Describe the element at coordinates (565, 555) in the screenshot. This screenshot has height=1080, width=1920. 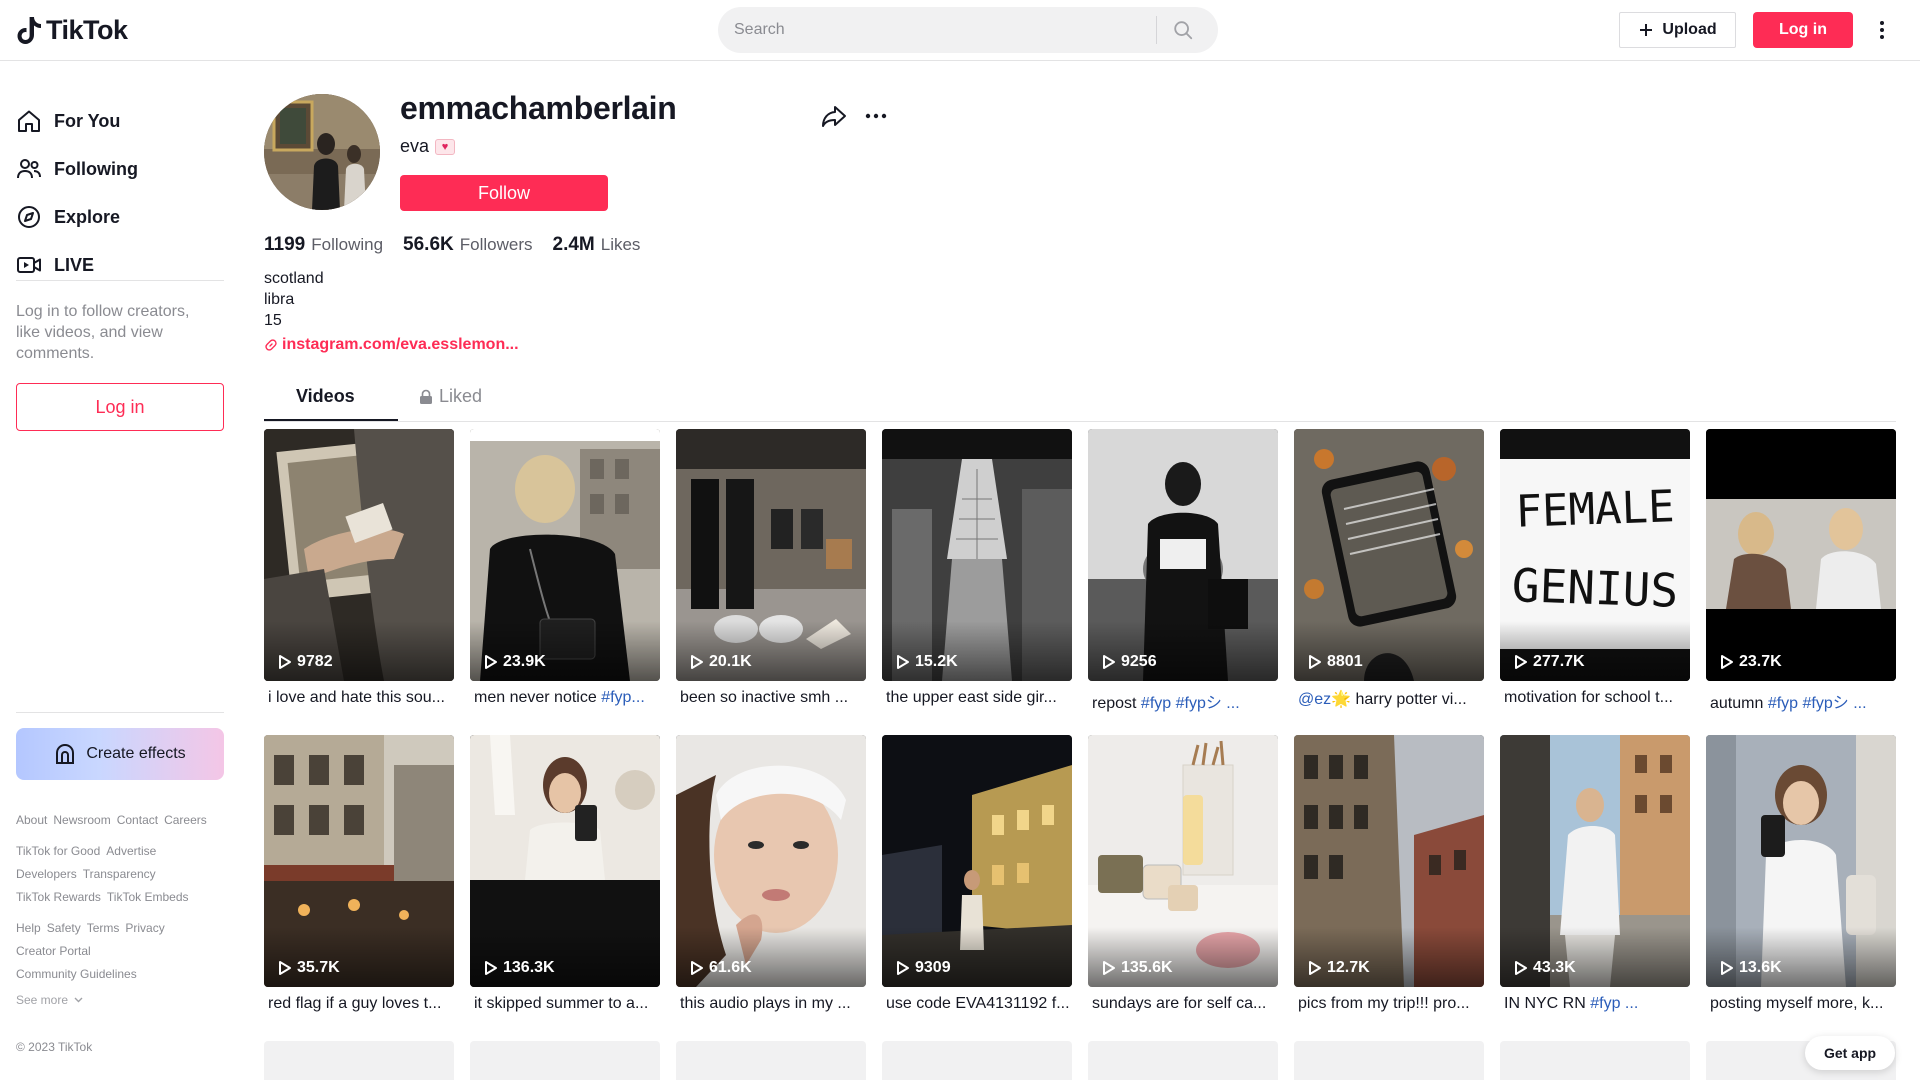
I see `video-thumbnail: 23.9K` at that location.